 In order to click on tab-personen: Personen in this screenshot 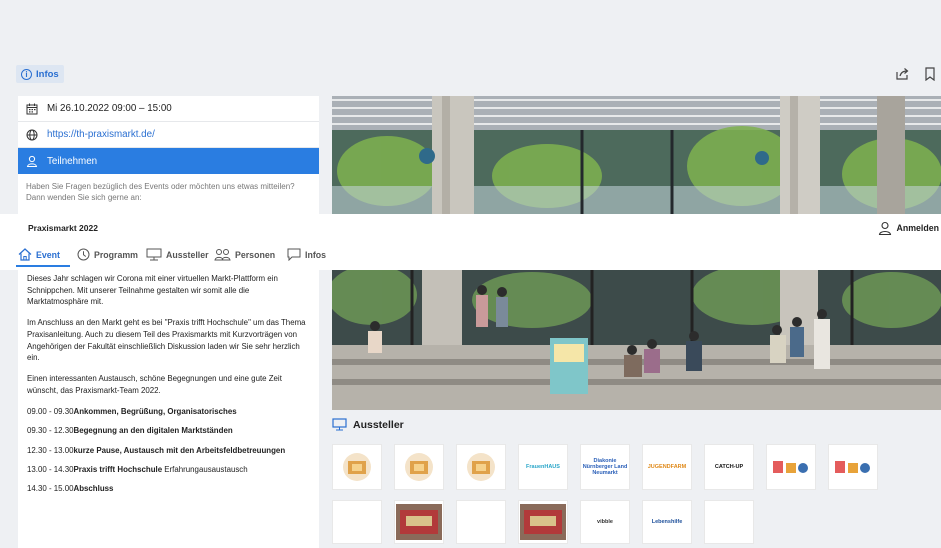, I will do `click(244, 254)`.